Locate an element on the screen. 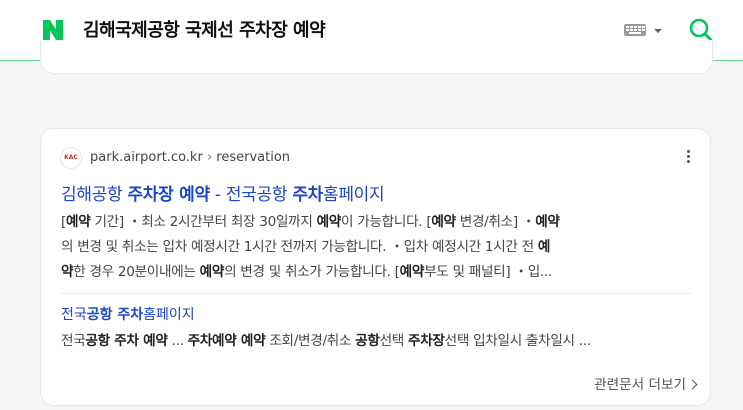 The width and height of the screenshot is (743, 410). title-text: 홈페이지 is located at coordinates (354, 195).